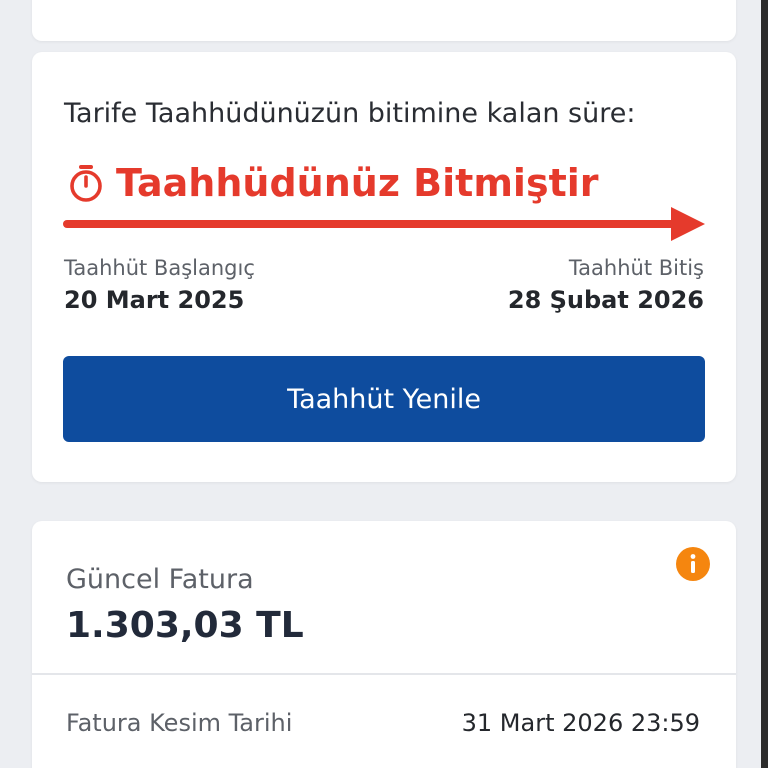 Image resolution: width=768 pixels, height=768 pixels. Describe the element at coordinates (693, 564) in the screenshot. I see `info-icon` at that location.